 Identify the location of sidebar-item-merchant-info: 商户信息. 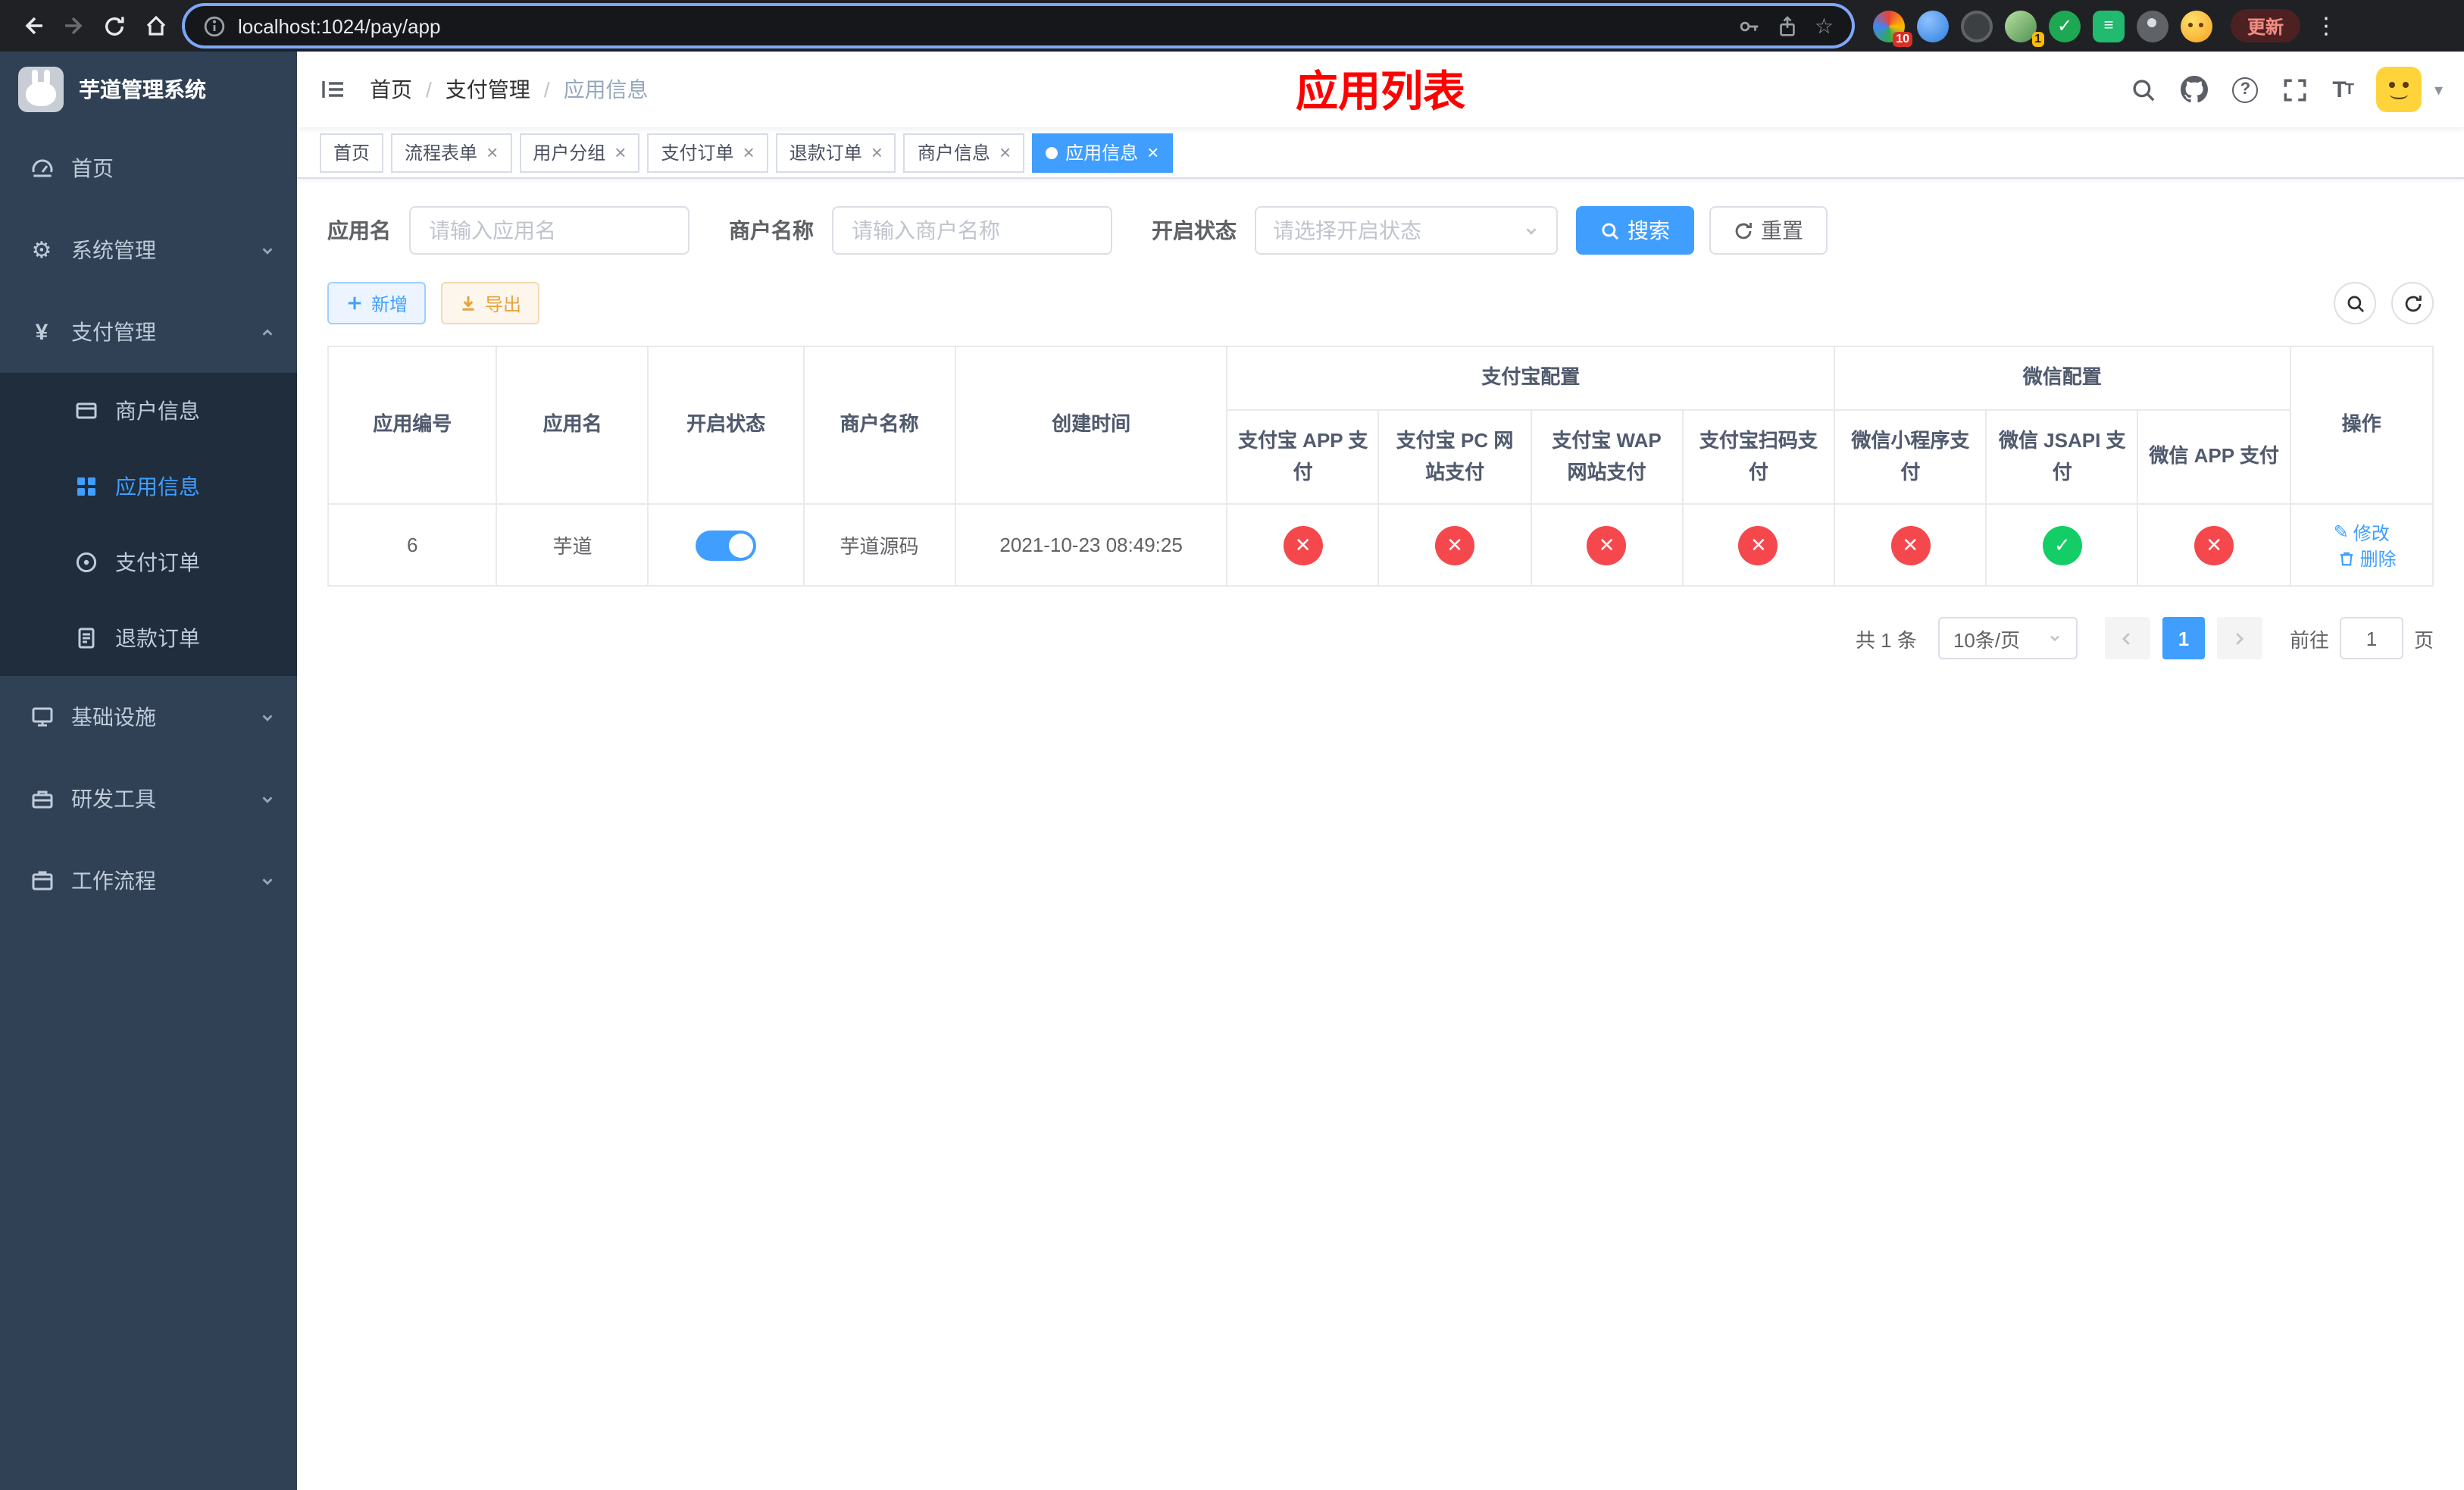
(148, 411).